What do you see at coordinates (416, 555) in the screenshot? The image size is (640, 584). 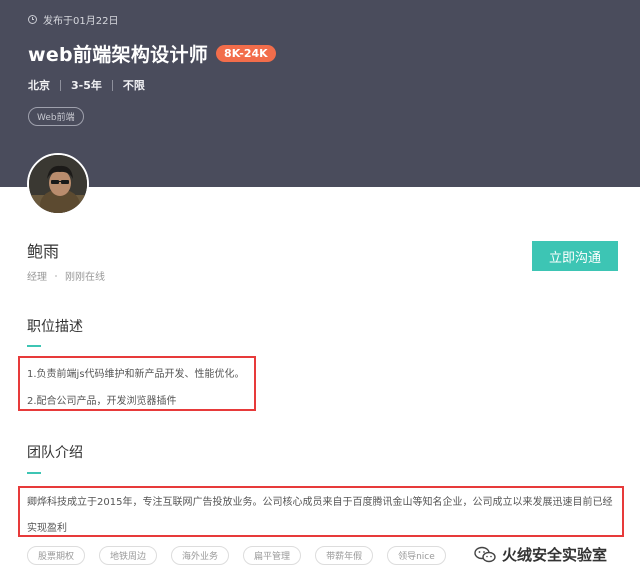 I see `benefit-tag: 领导nice` at bounding box center [416, 555].